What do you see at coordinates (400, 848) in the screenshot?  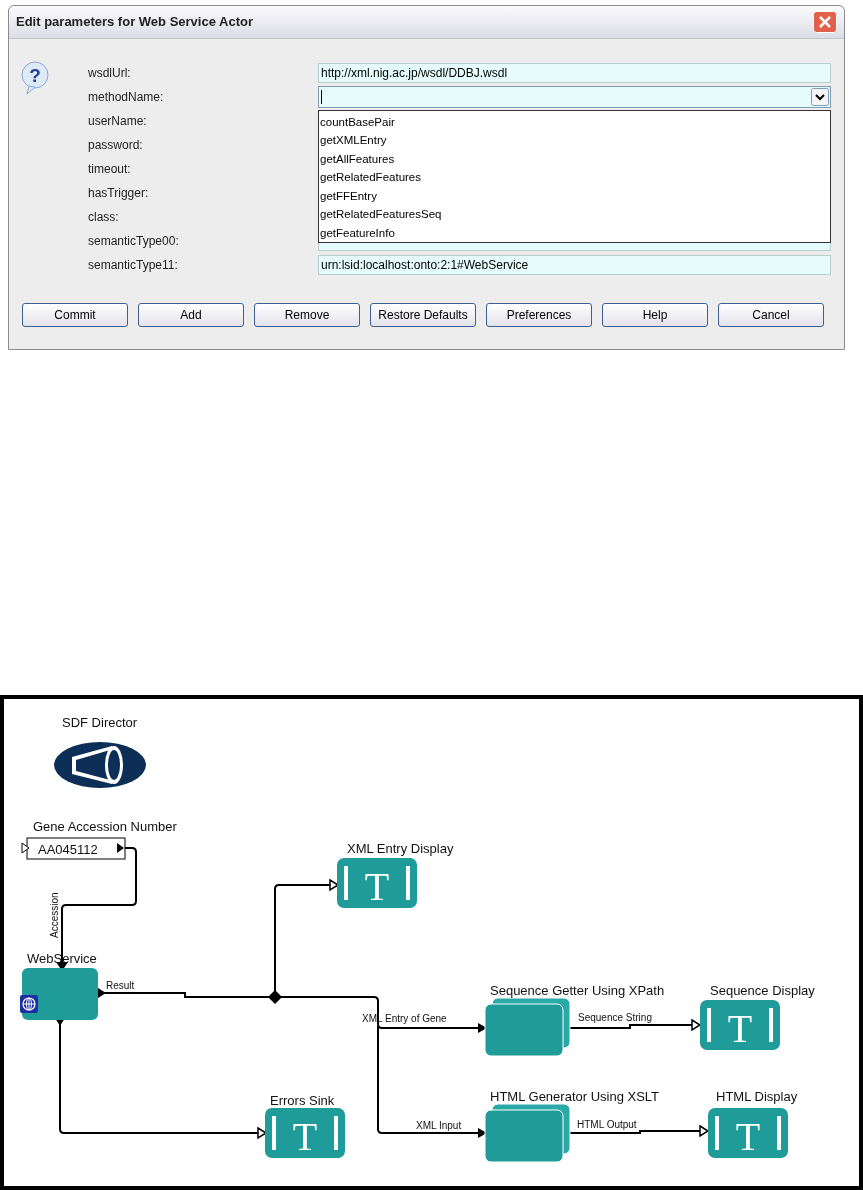 I see `actor-label: XML Entry Display` at bounding box center [400, 848].